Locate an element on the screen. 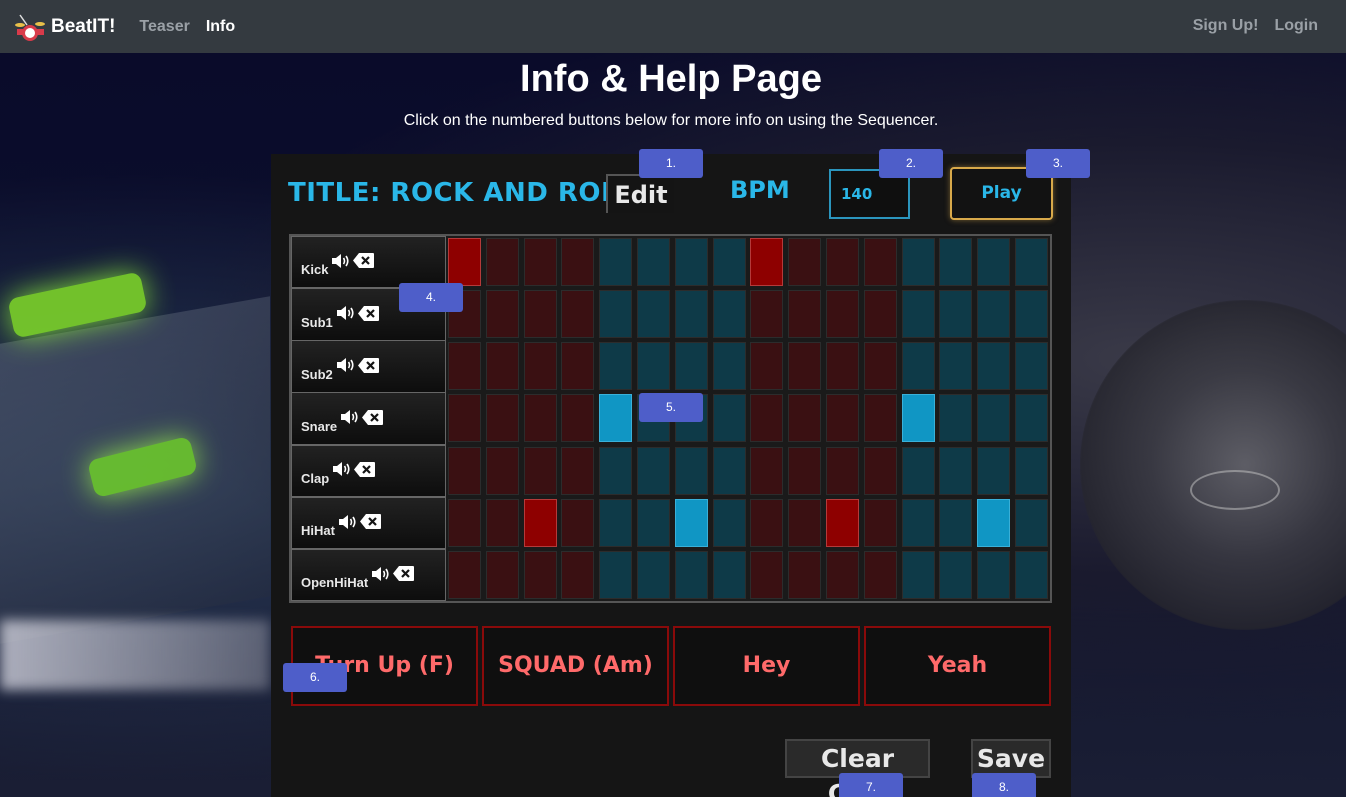 Image resolution: width=1346 pixels, height=797 pixels. help-button-6: 6. is located at coordinates (315, 677).